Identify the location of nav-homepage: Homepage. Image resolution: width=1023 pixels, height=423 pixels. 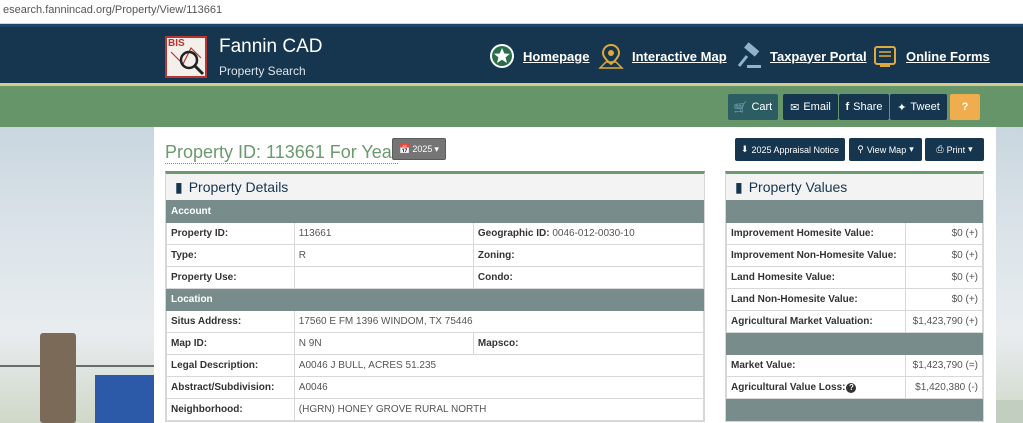
(538, 56).